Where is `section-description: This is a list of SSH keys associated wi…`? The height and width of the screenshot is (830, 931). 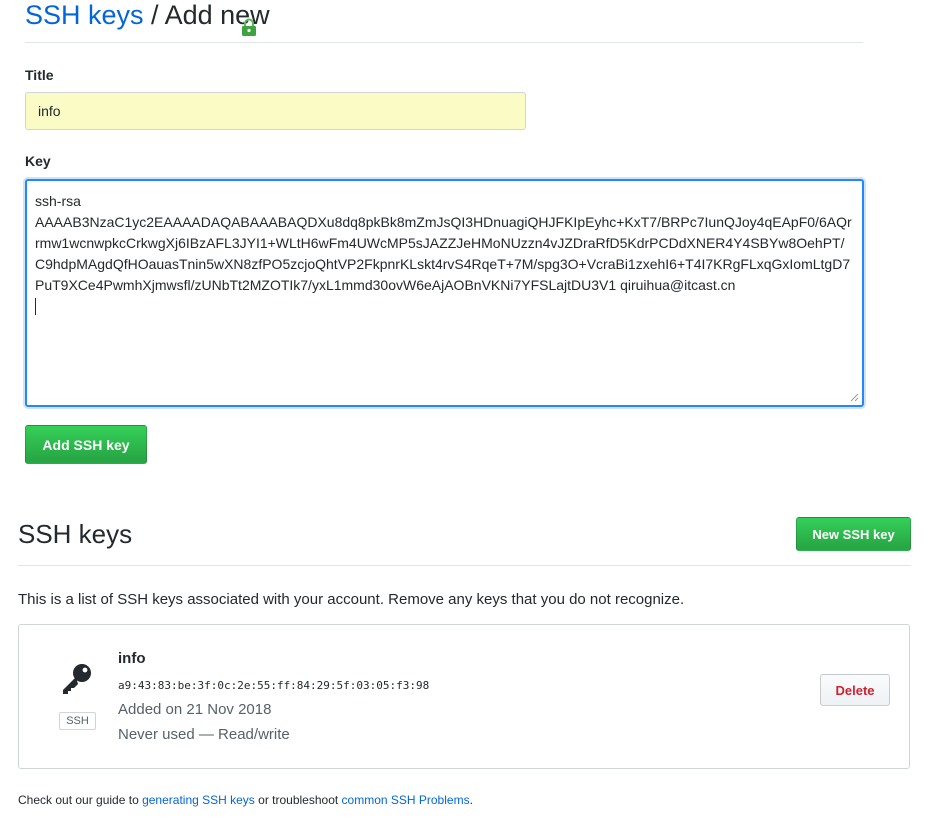
section-description: This is a list of SSH keys associated wi… is located at coordinates (351, 599).